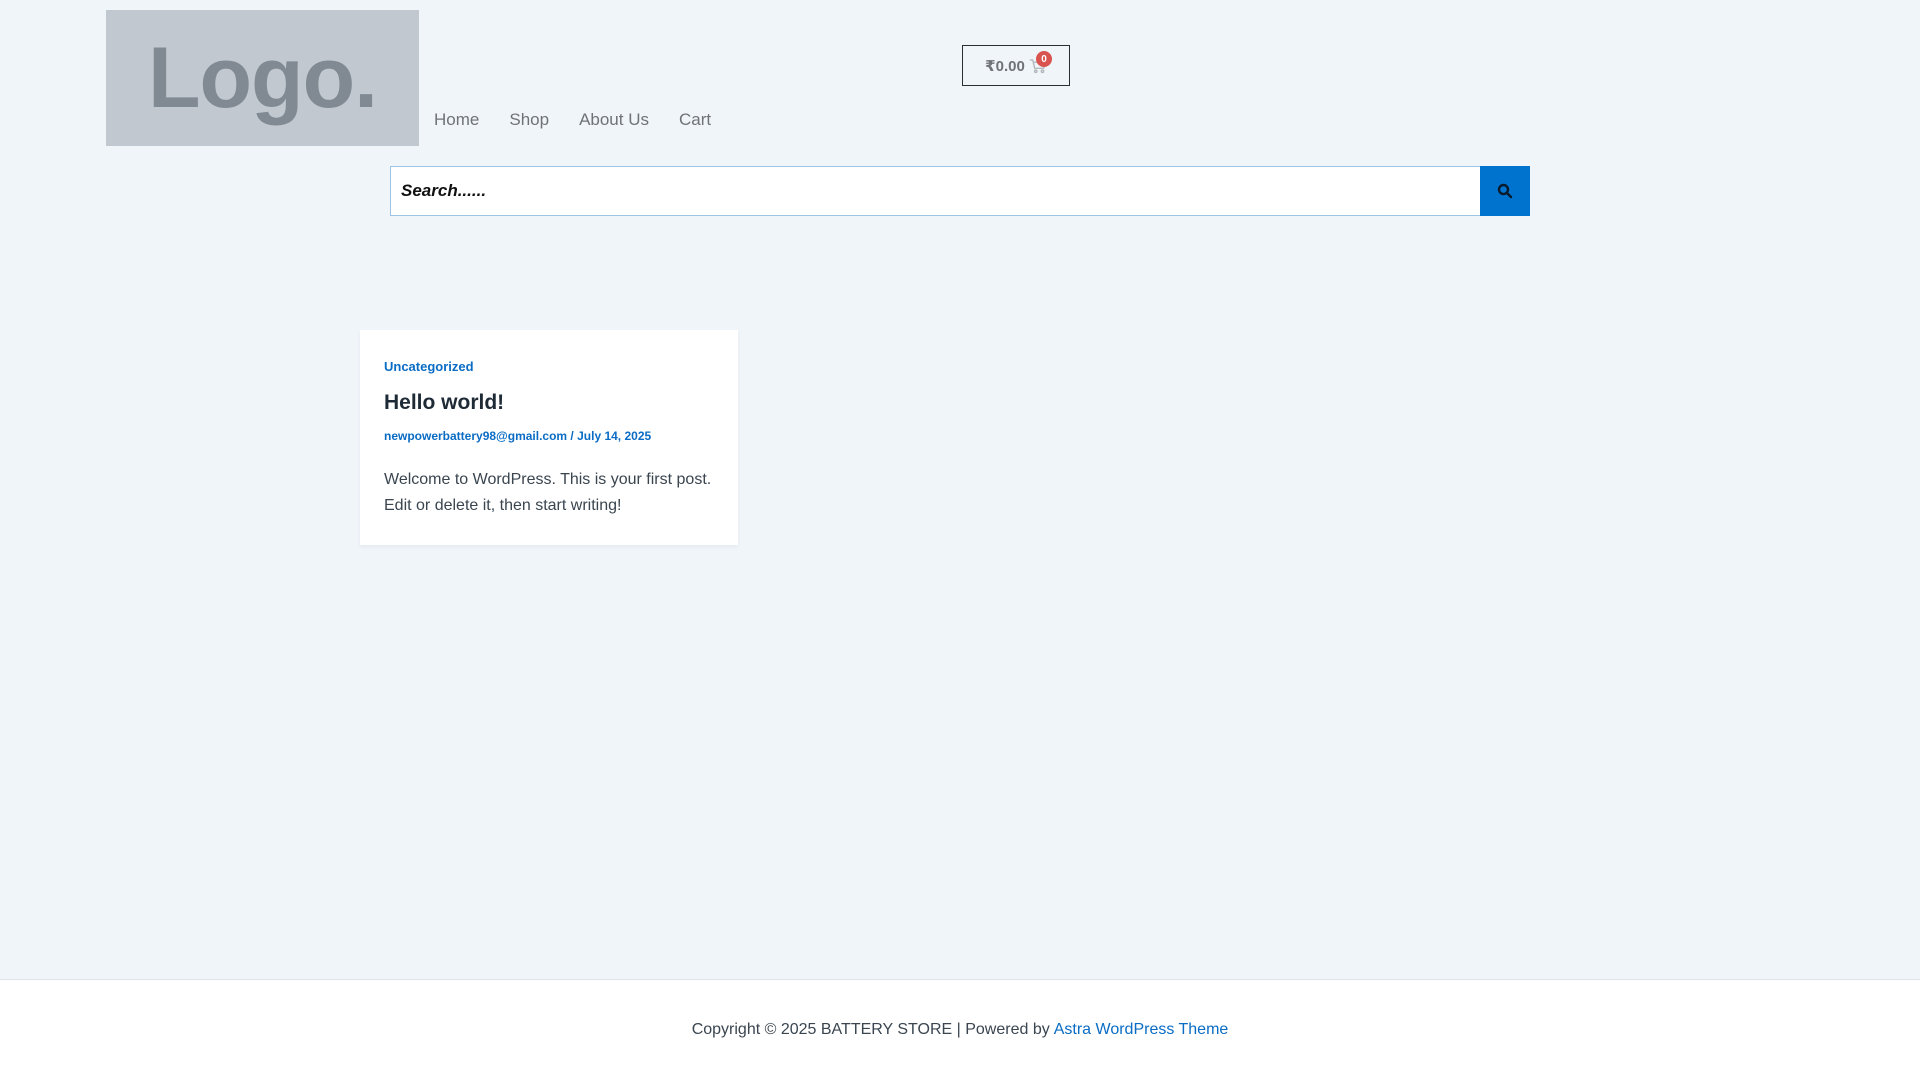  What do you see at coordinates (475, 436) in the screenshot?
I see `post-author-link: newpowerbattery98@gmail.com` at bounding box center [475, 436].